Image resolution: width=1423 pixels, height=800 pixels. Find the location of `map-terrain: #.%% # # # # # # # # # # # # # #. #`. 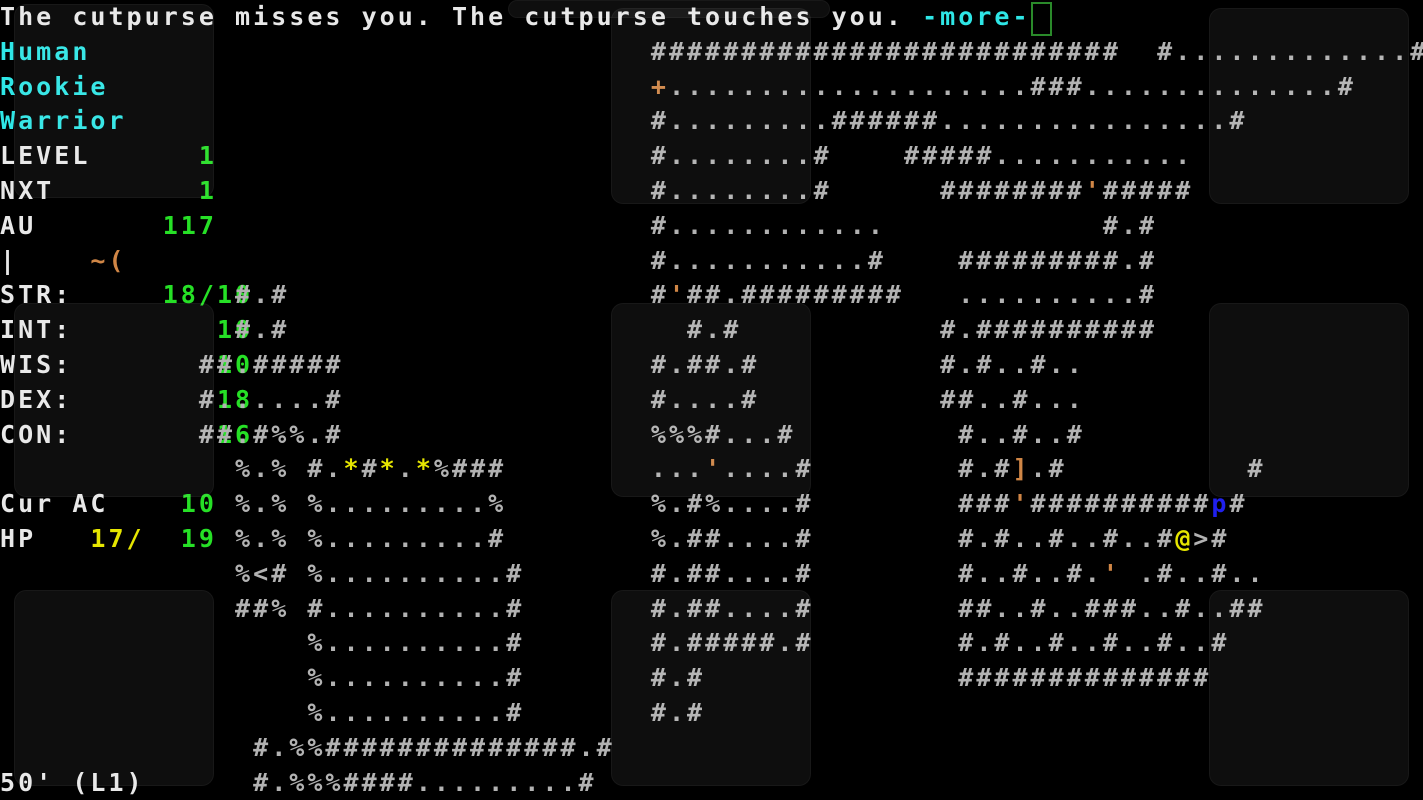

map-terrain: #.%% # # # # # # # # # # # # # #. # is located at coordinates (432, 747).